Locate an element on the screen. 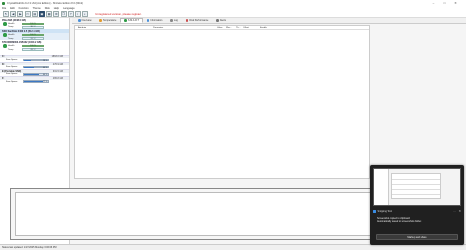  free-space-value: 77 % is located at coordinates (45, 82).